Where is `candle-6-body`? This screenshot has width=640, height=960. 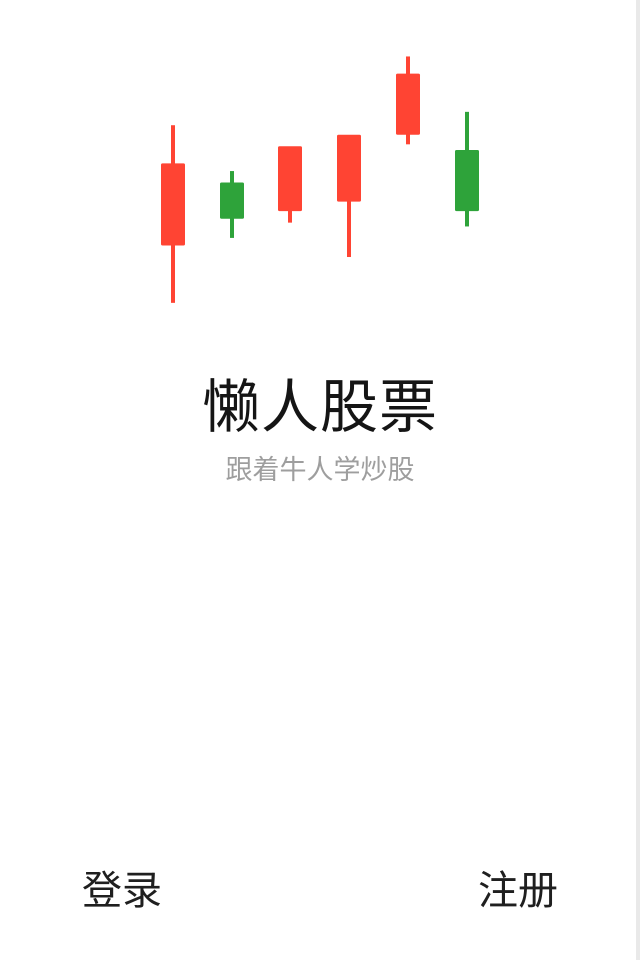 candle-6-body is located at coordinates (467, 181).